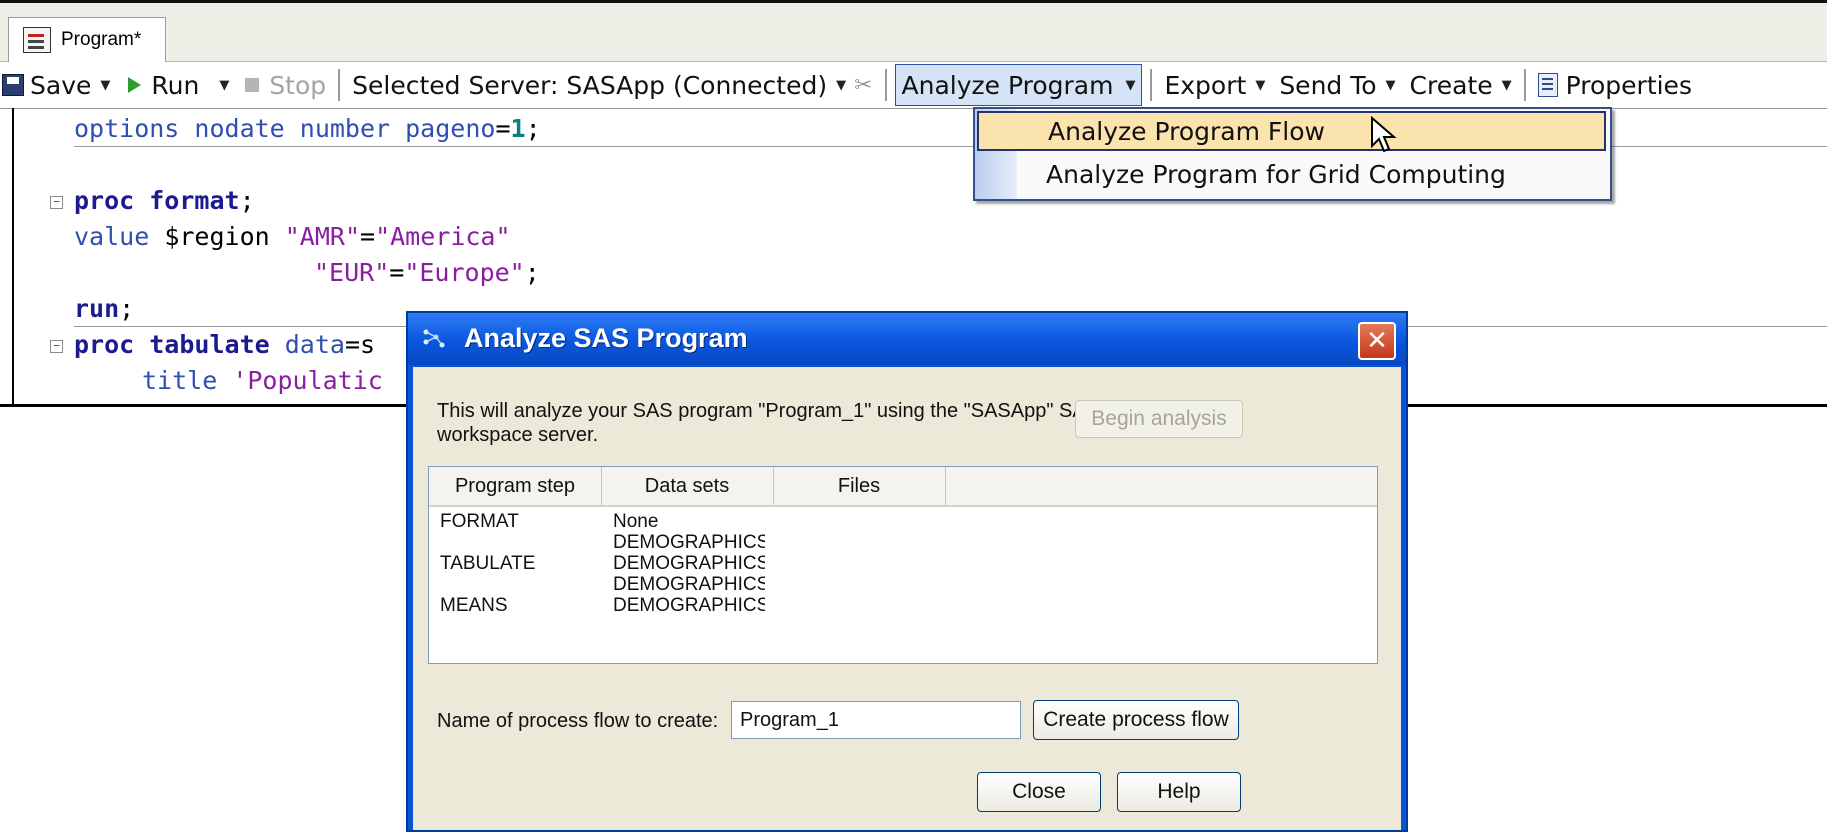 The image size is (1827, 832). Describe the element at coordinates (1391, 85) in the screenshot. I see `send-to-dropdown-arrow-icon: ▼` at that location.